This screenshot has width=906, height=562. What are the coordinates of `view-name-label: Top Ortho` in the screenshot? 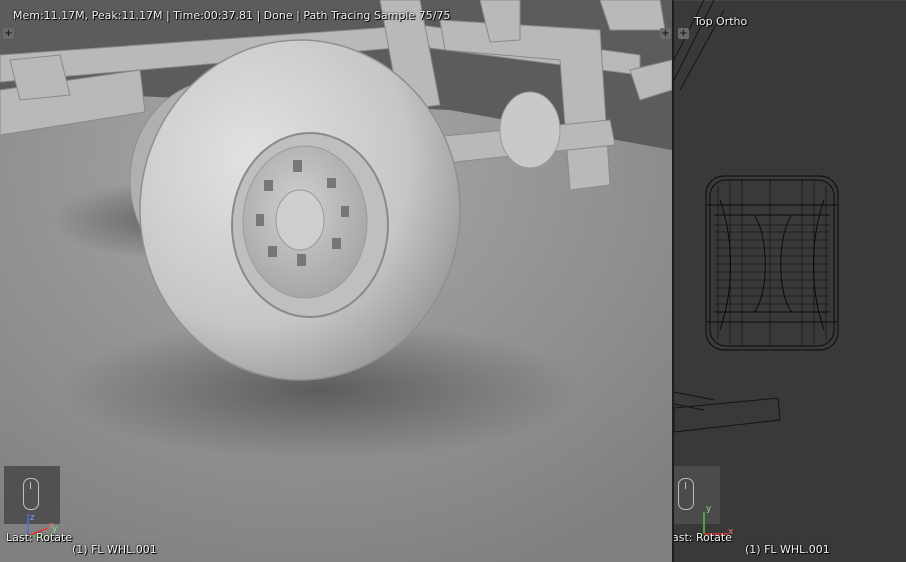 It's located at (721, 21).